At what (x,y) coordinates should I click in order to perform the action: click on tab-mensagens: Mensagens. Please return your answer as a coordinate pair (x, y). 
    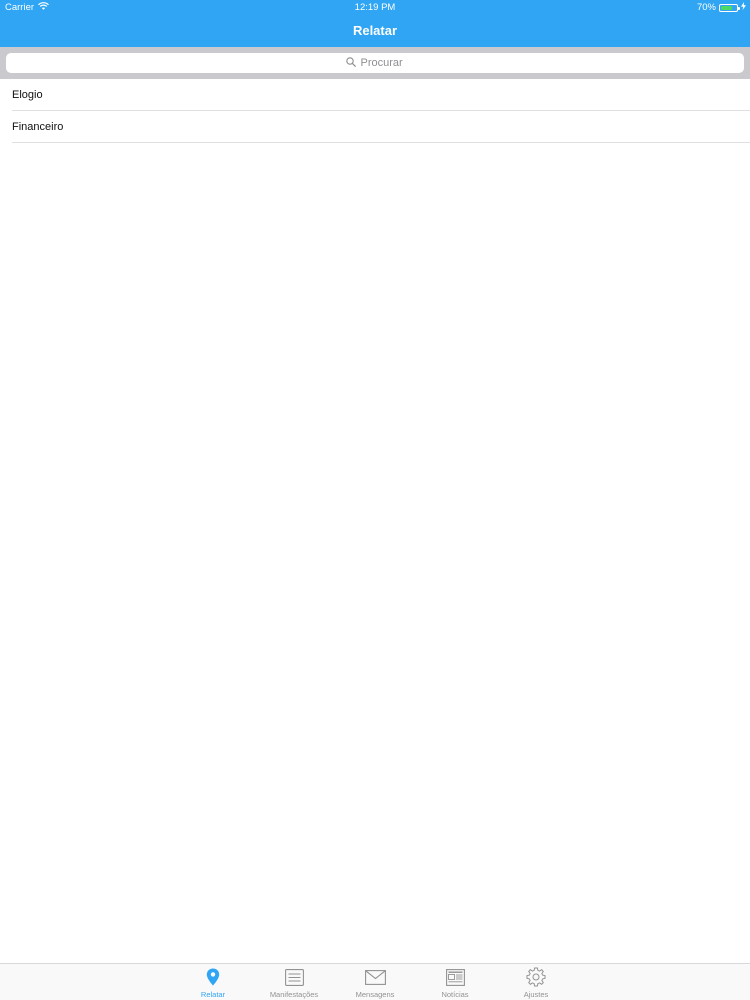
    Looking at the image, I should click on (375, 983).